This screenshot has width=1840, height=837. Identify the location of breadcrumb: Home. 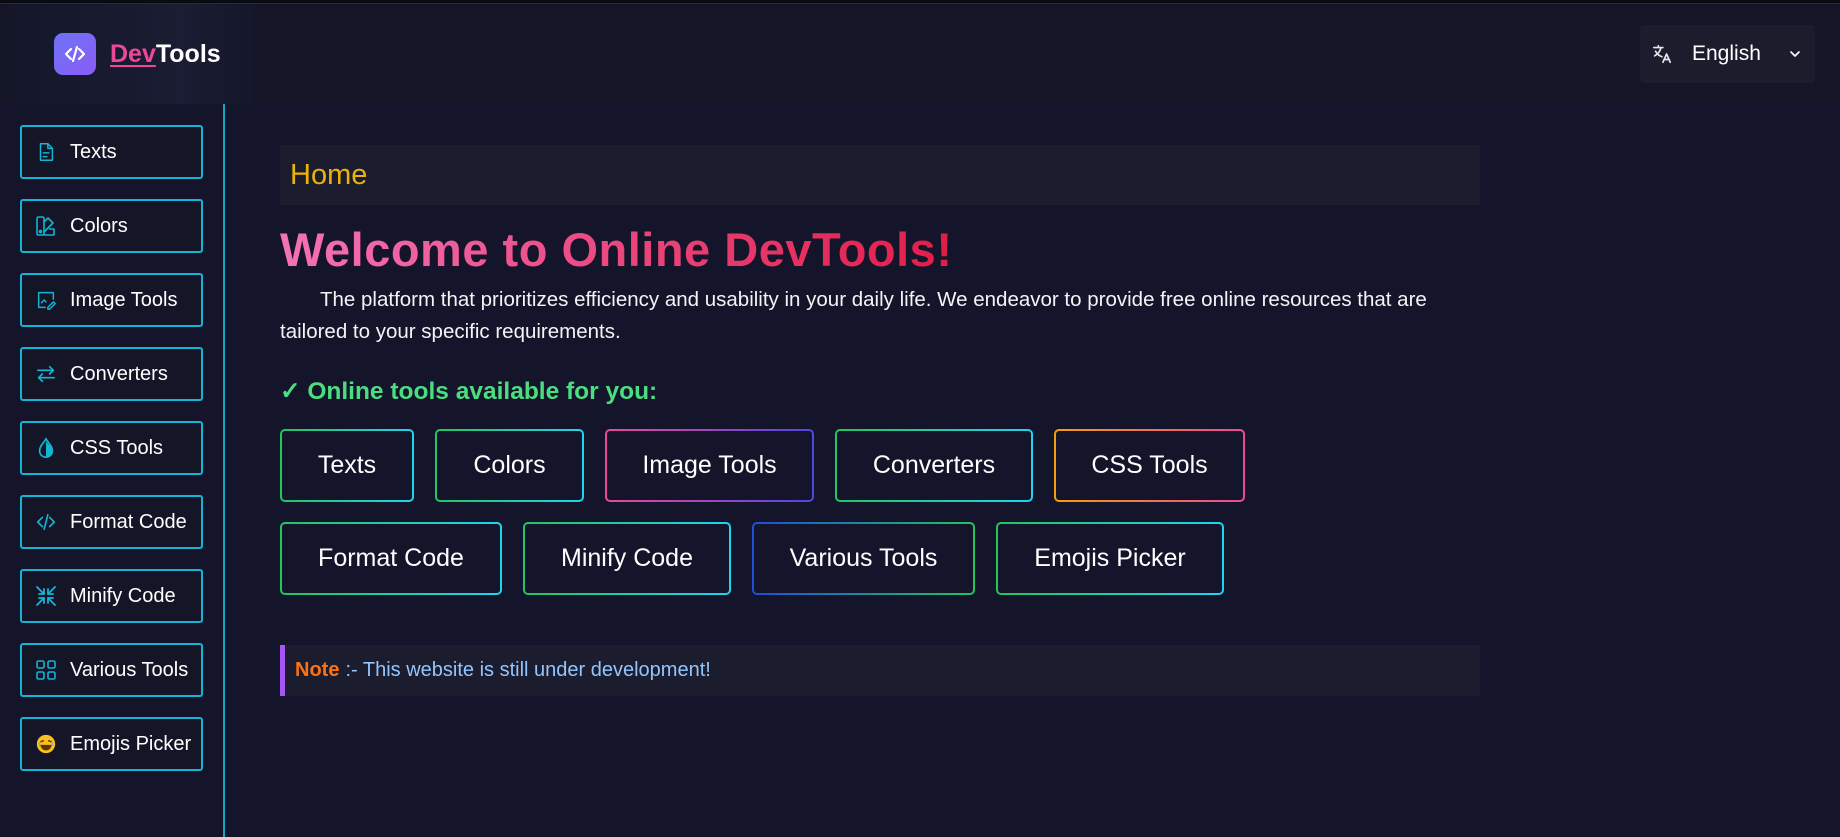
(880, 175).